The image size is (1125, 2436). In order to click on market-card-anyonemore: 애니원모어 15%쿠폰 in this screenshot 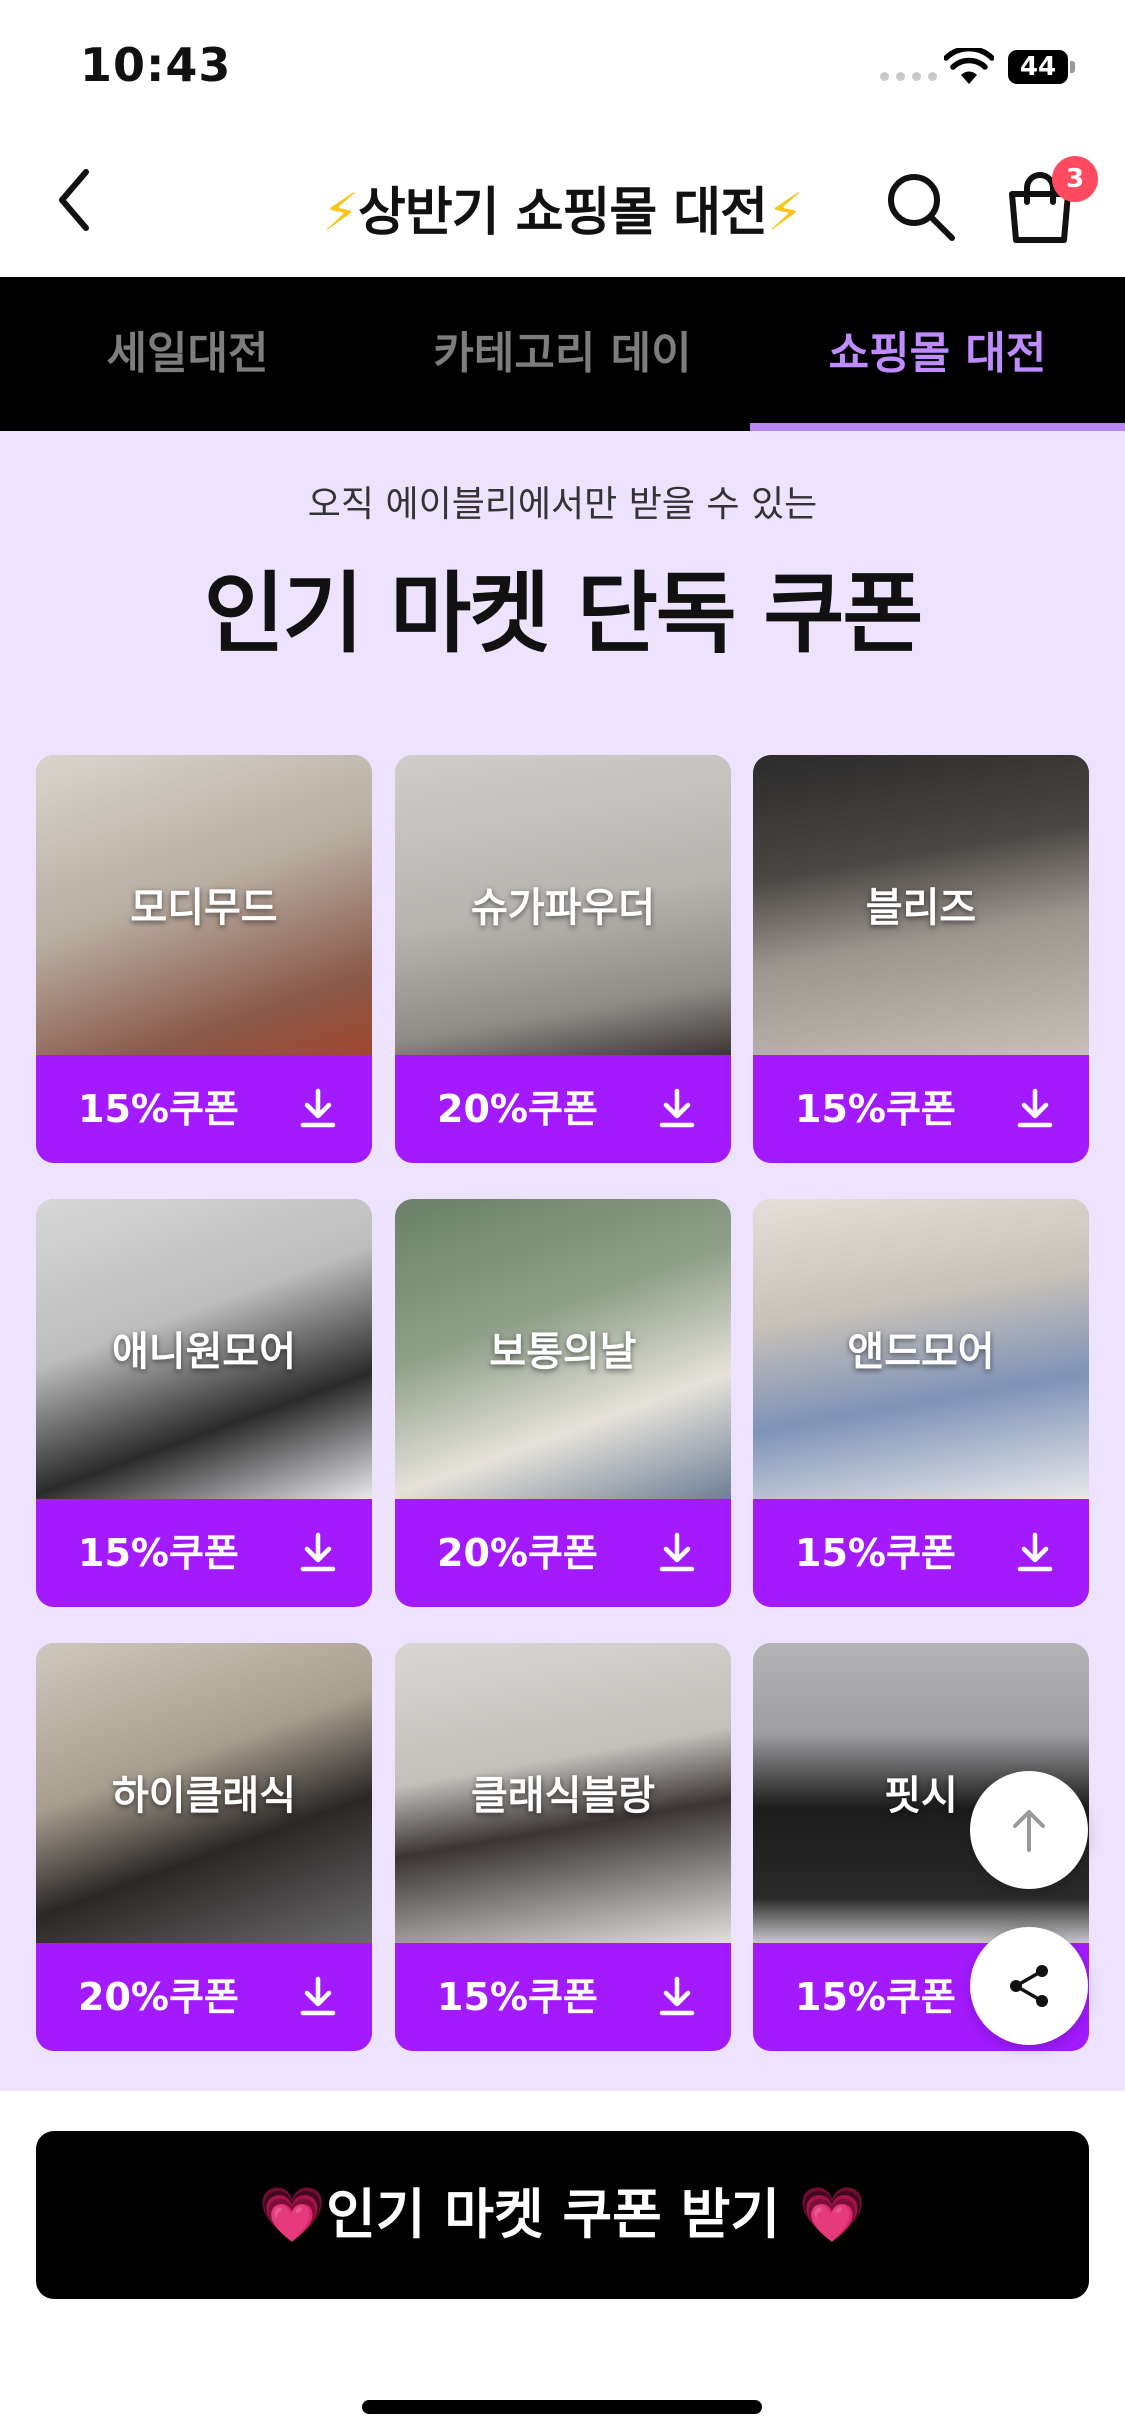, I will do `click(204, 1403)`.